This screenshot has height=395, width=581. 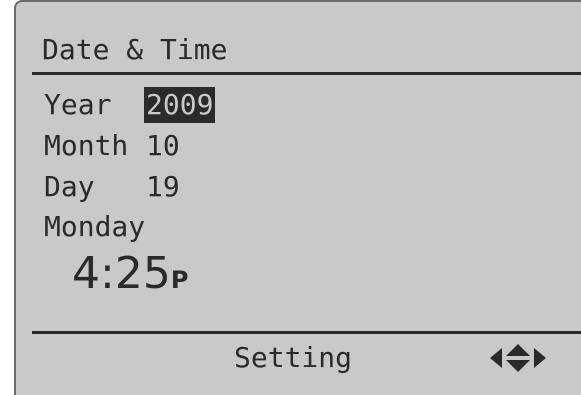 What do you see at coordinates (69, 186) in the screenshot?
I see `day-label: Day` at bounding box center [69, 186].